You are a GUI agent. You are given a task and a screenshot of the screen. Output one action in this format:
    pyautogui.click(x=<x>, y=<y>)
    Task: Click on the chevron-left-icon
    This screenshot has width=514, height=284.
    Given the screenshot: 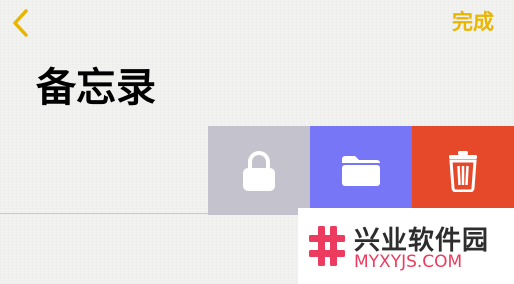 What is the action you would take?
    pyautogui.click(x=20, y=23)
    